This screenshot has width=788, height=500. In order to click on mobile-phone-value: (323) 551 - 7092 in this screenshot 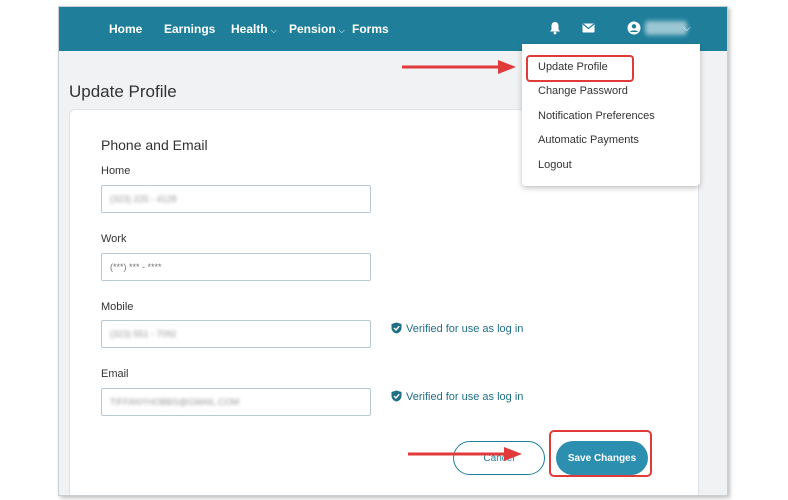, I will do `click(143, 334)`.